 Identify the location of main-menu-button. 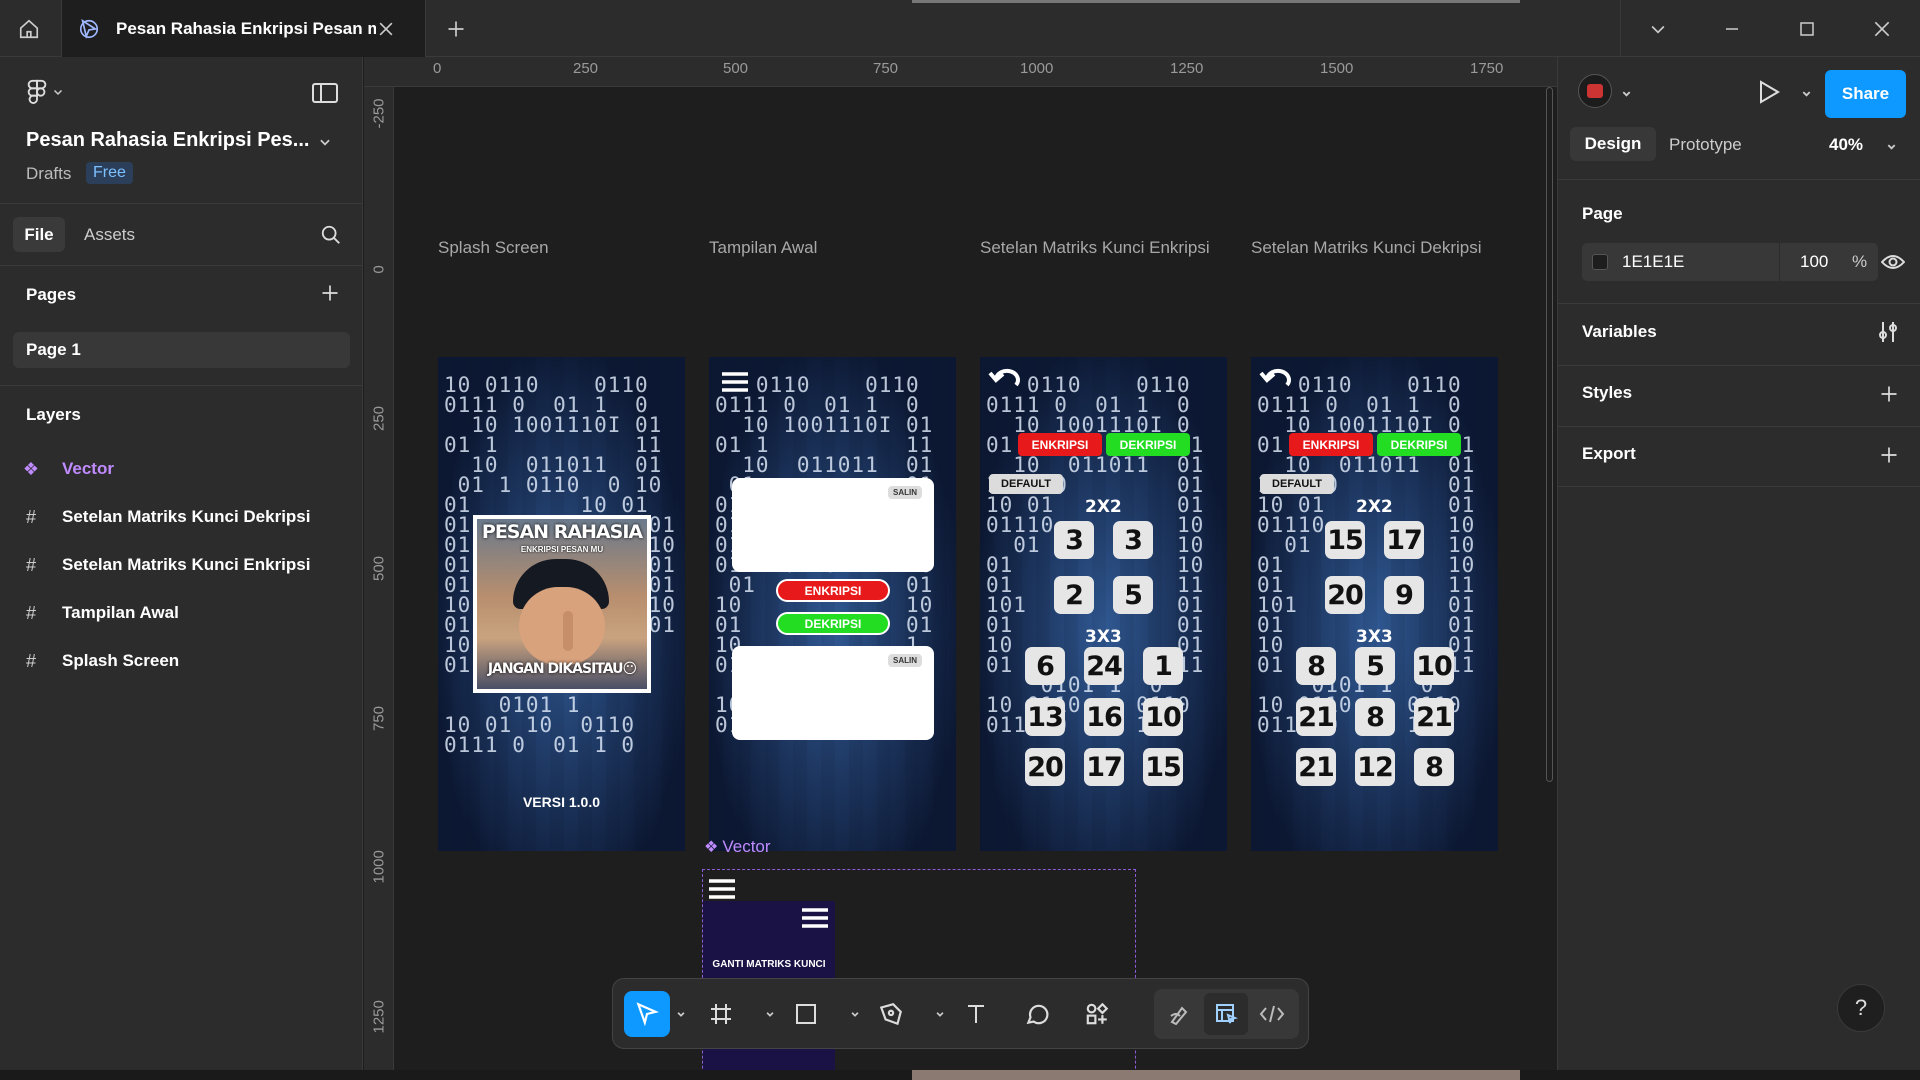
(45, 92).